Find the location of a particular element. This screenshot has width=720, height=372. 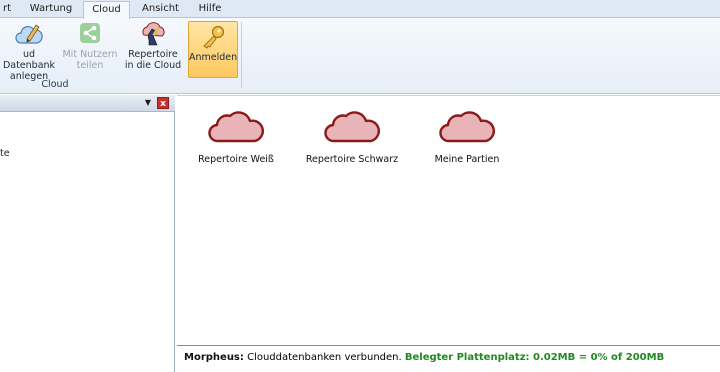

key-icon is located at coordinates (213, 37).